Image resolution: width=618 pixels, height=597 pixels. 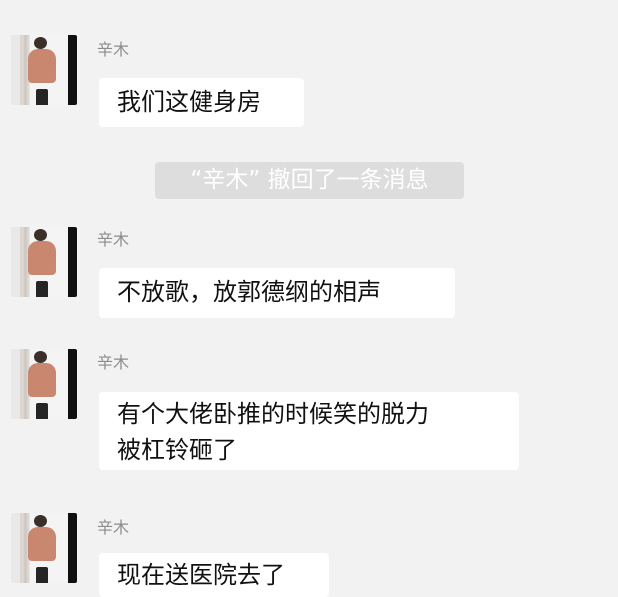 What do you see at coordinates (201, 102) in the screenshot?
I see `message-bubble: 我们这健身房` at bounding box center [201, 102].